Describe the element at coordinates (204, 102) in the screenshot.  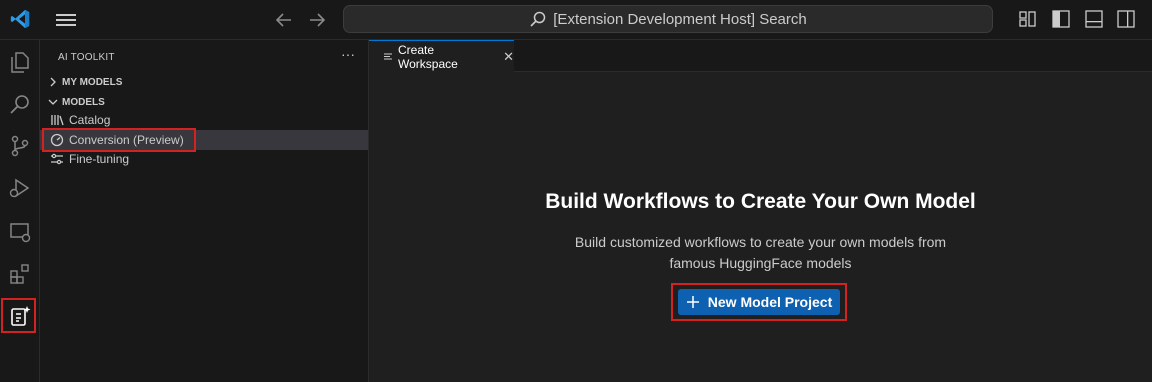
I see `section-models: MODELS` at that location.